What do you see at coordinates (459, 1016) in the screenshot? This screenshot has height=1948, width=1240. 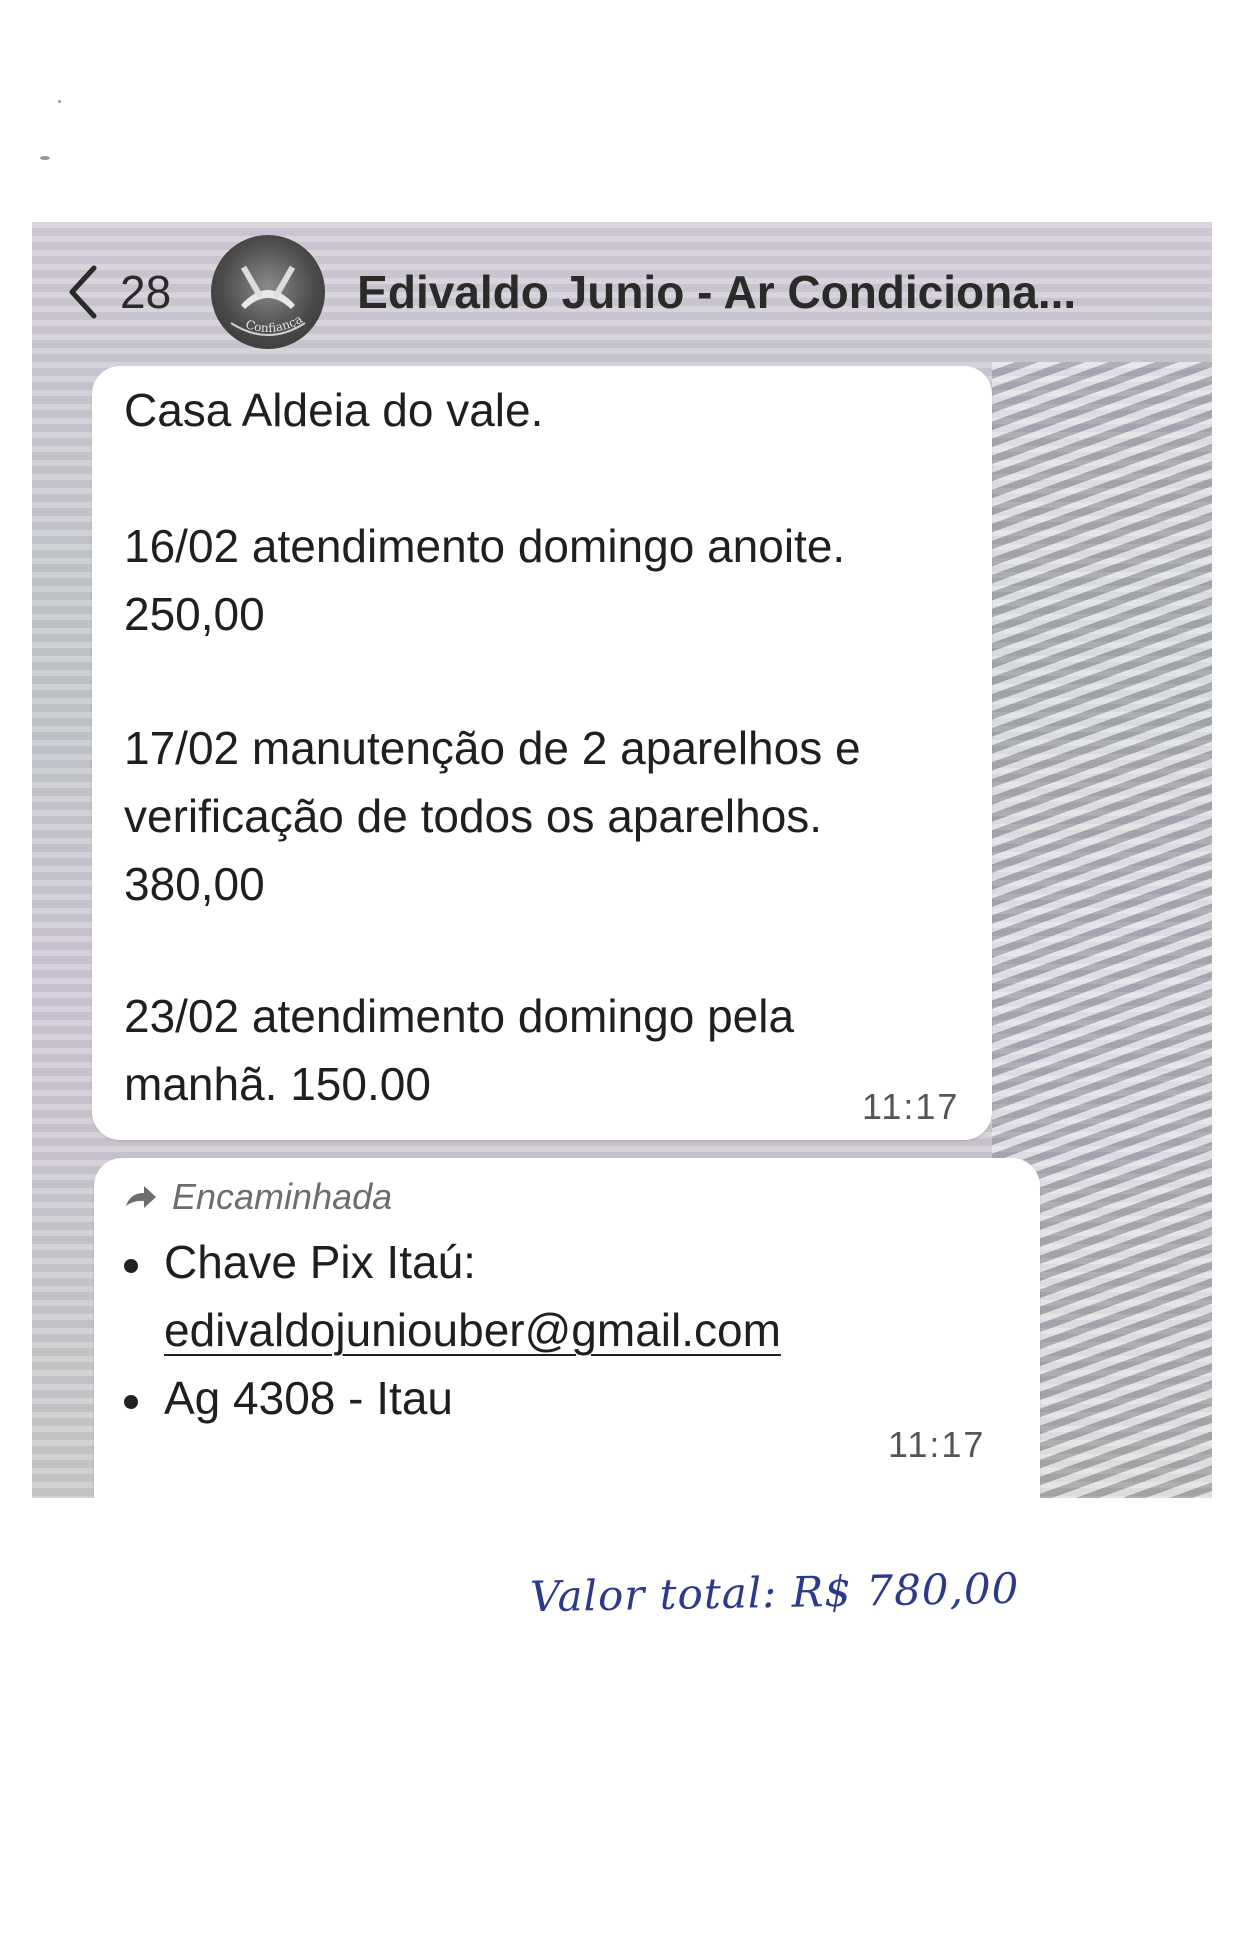 I see `message-line: 23/02 atendimento domingo pela` at bounding box center [459, 1016].